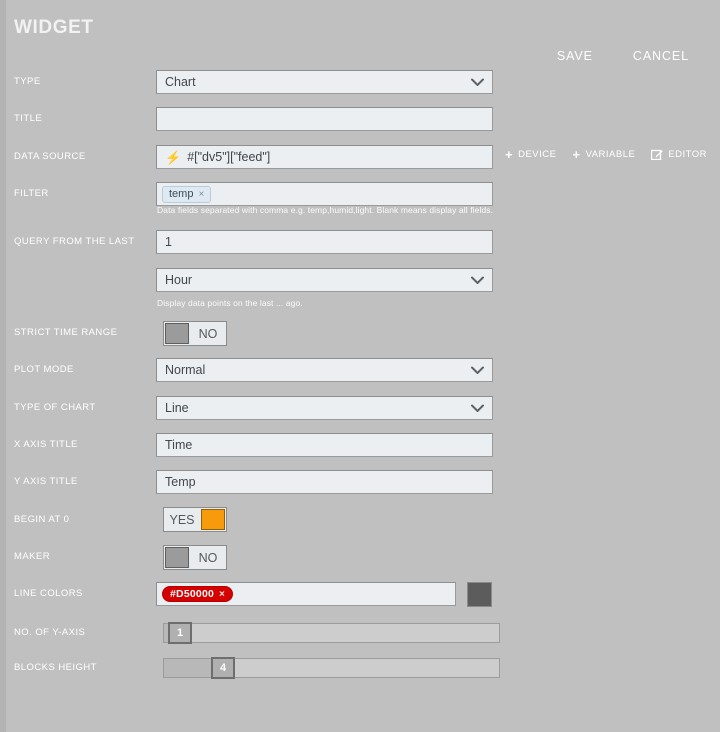  I want to click on add-device-label: DEVICE, so click(537, 154).